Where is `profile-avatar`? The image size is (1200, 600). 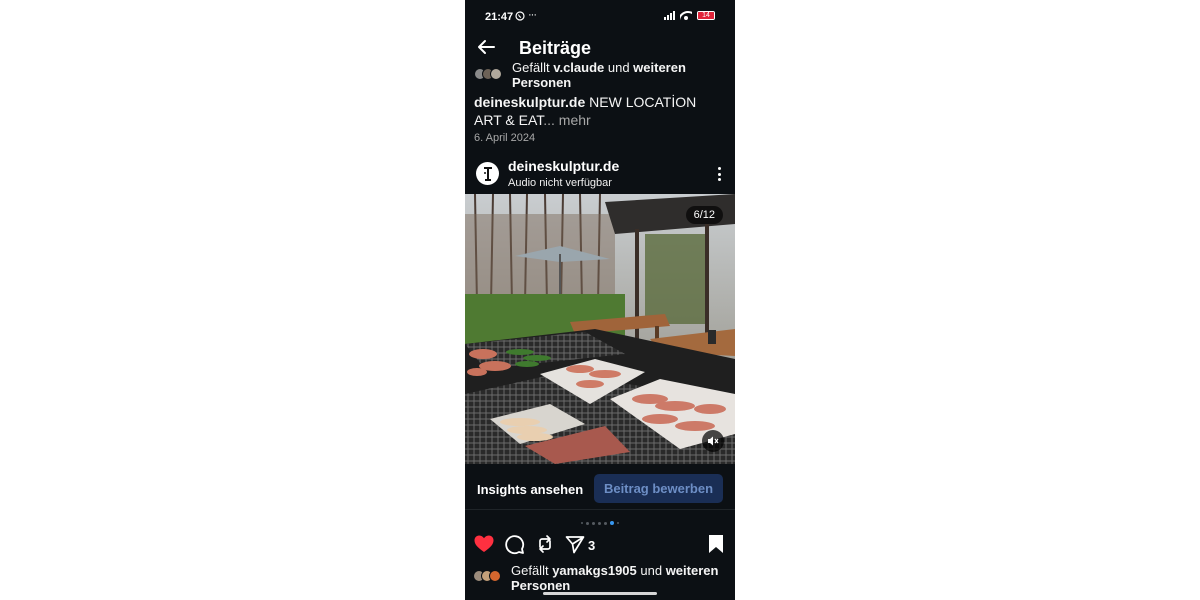 profile-avatar is located at coordinates (487, 173).